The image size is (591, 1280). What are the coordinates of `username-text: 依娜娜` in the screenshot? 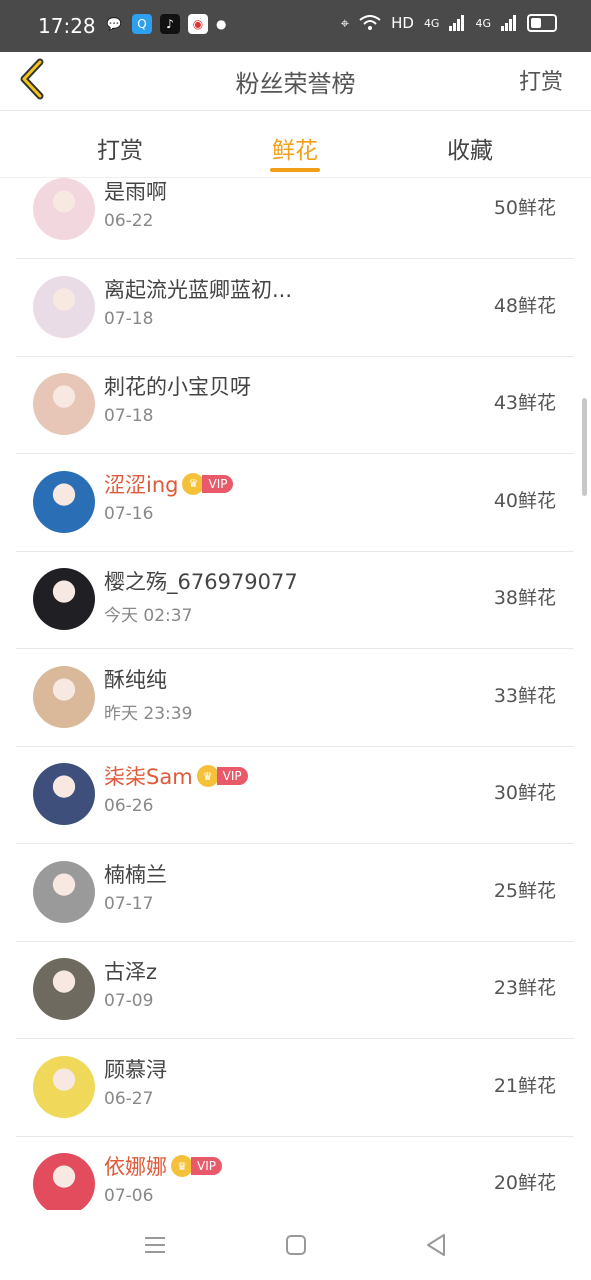 It's located at (135, 1167).